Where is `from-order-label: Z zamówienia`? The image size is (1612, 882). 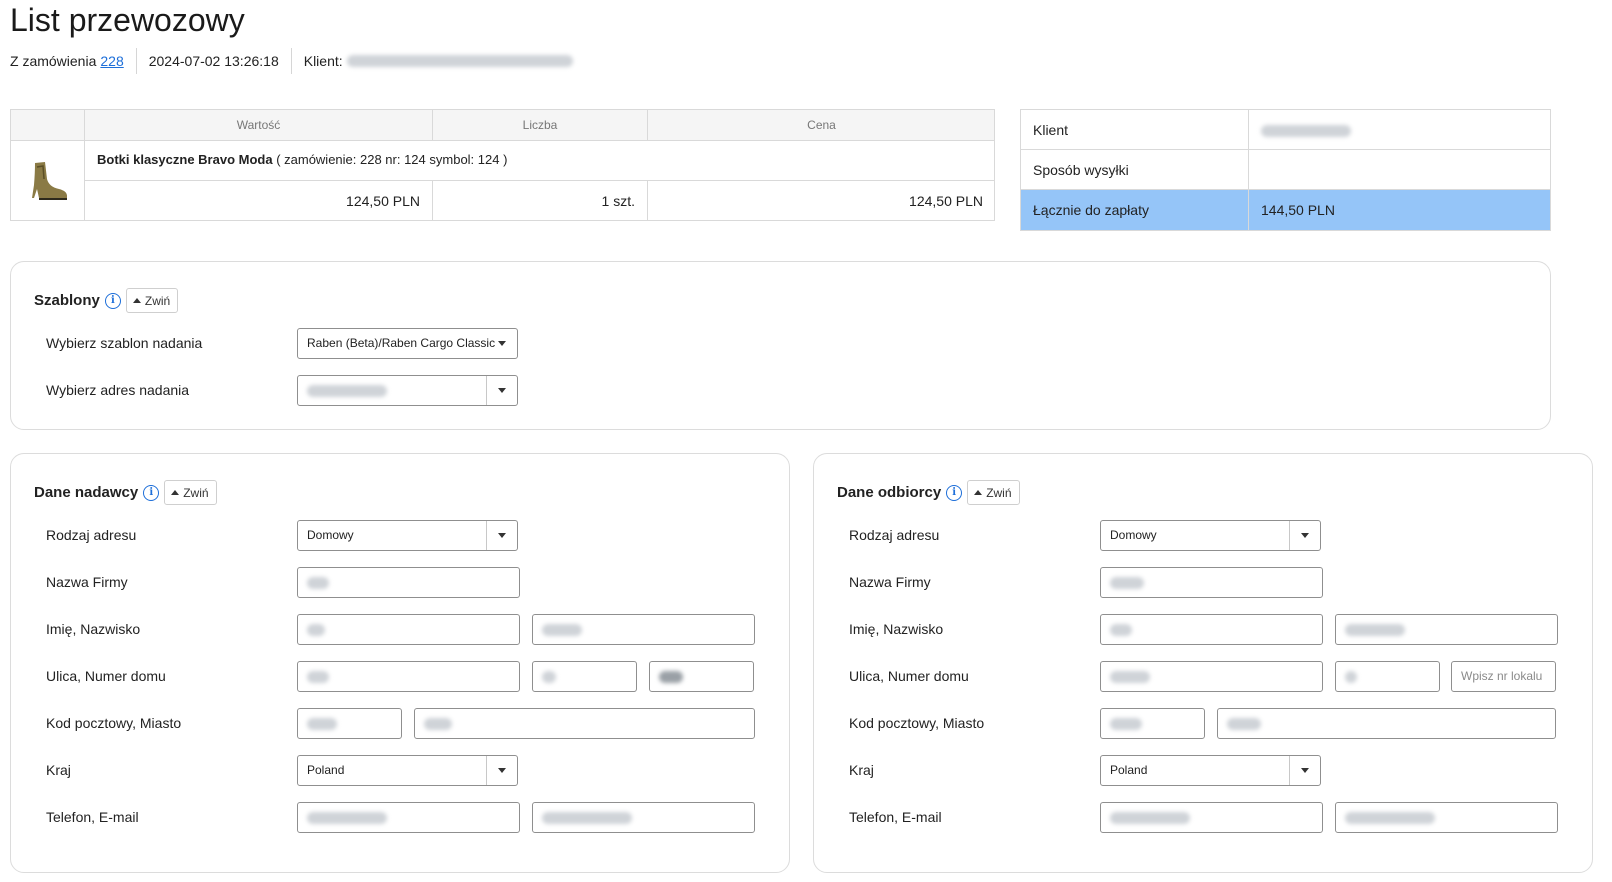 from-order-label: Z zamówienia is located at coordinates (53, 61).